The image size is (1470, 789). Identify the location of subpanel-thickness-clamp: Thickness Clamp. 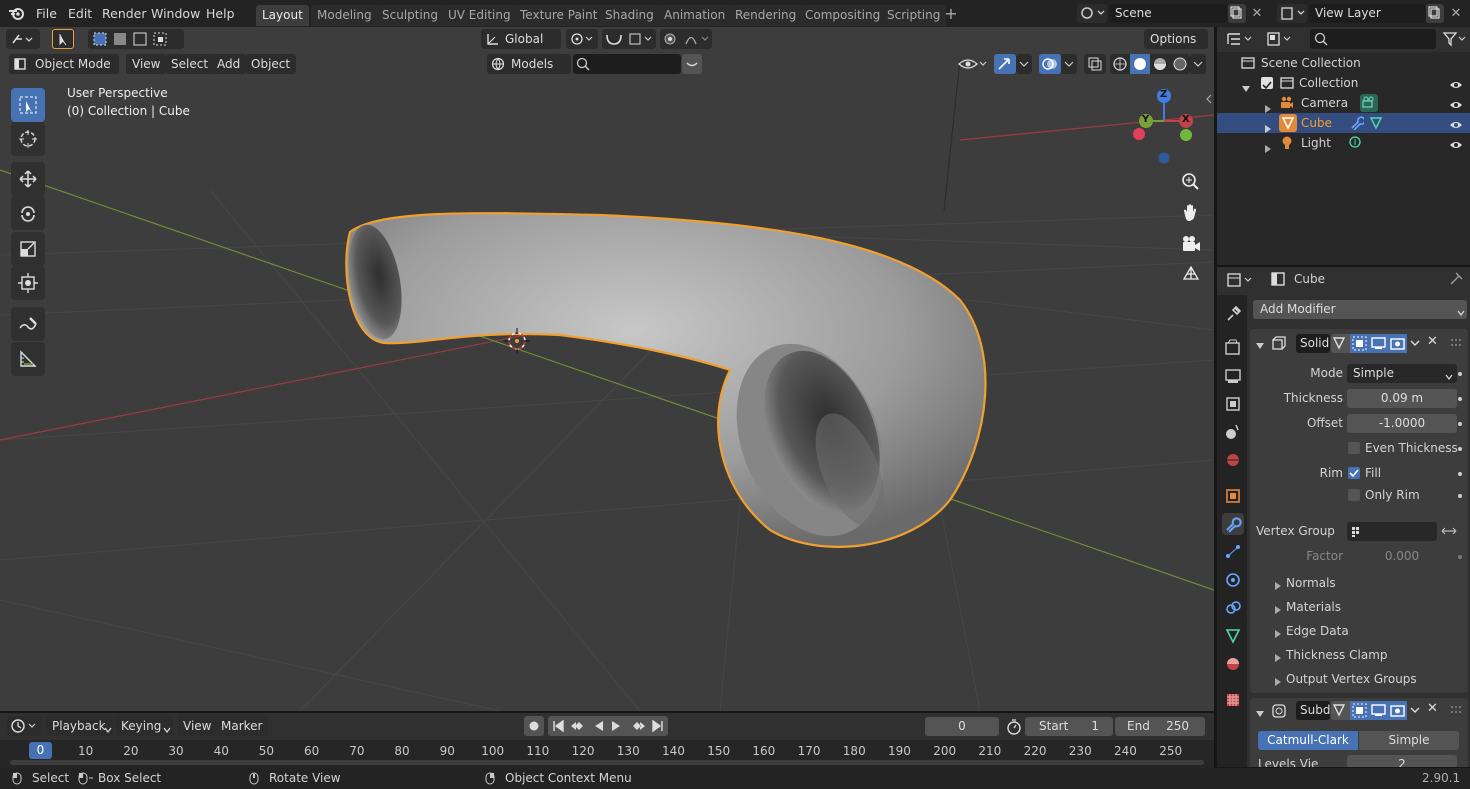
(1359, 655).